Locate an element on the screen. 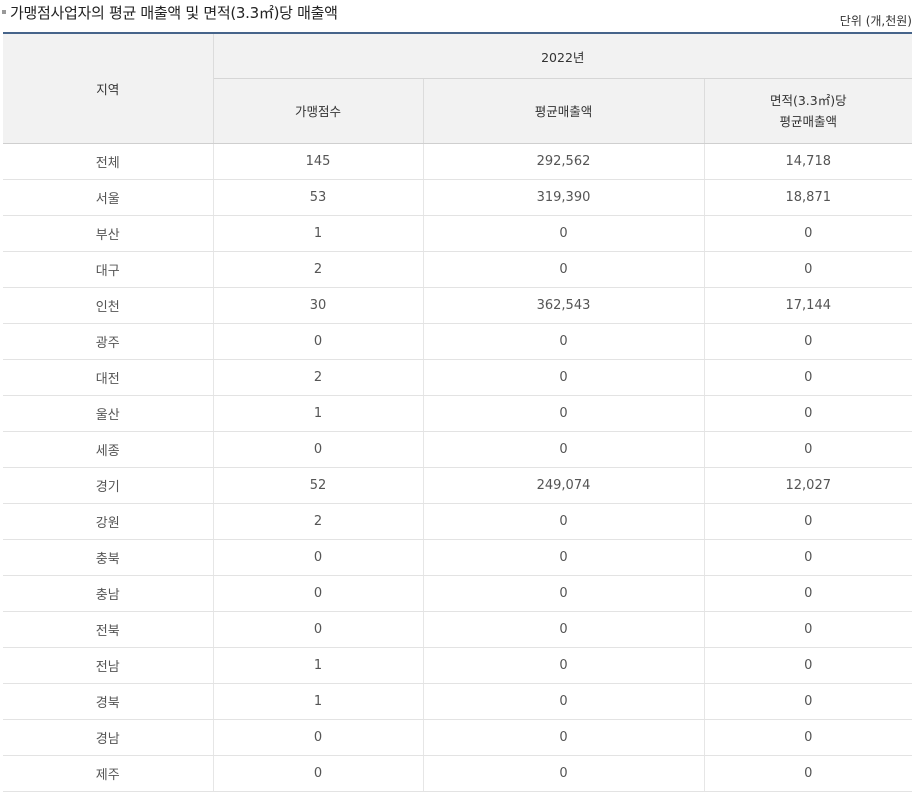  region-cell: 전북 is located at coordinates (108, 629).